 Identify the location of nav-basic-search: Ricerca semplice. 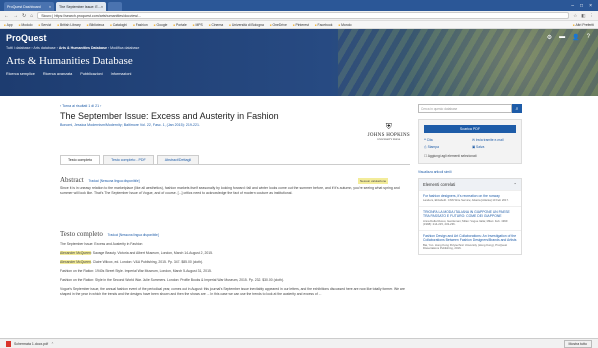
(20, 74).